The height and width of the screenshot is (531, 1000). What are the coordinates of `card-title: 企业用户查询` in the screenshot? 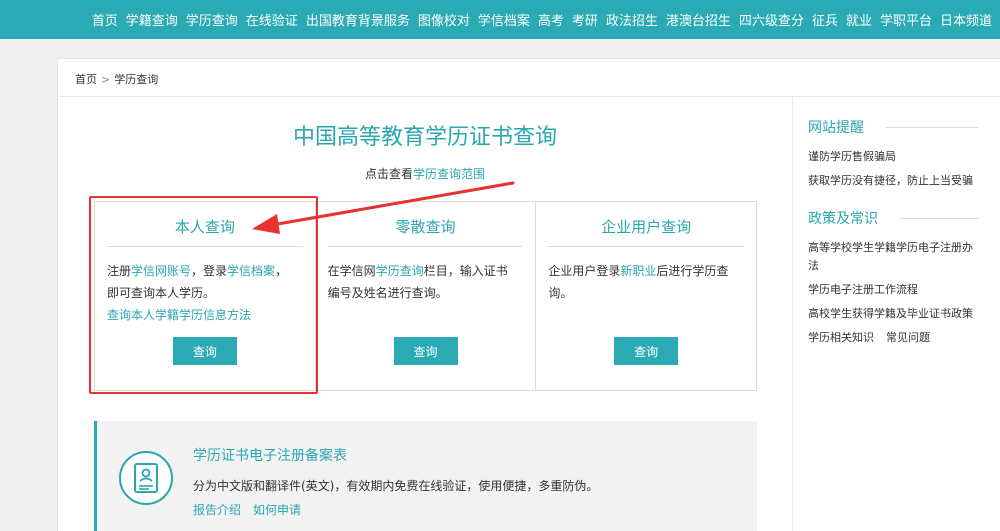 It's located at (646, 231).